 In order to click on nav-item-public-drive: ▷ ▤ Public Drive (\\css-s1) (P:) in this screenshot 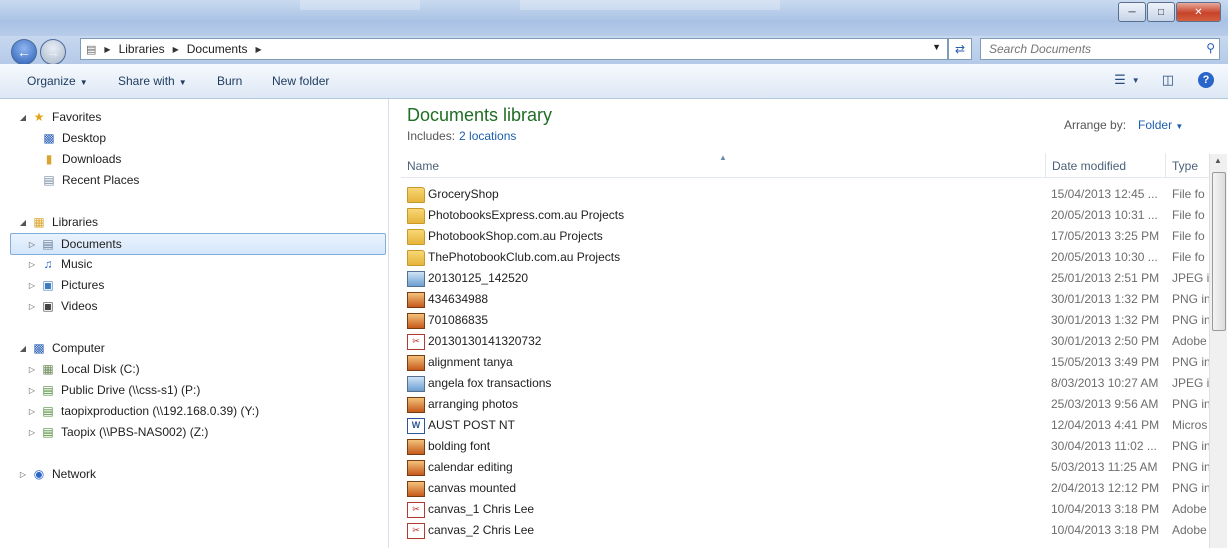, I will do `click(113, 390)`.